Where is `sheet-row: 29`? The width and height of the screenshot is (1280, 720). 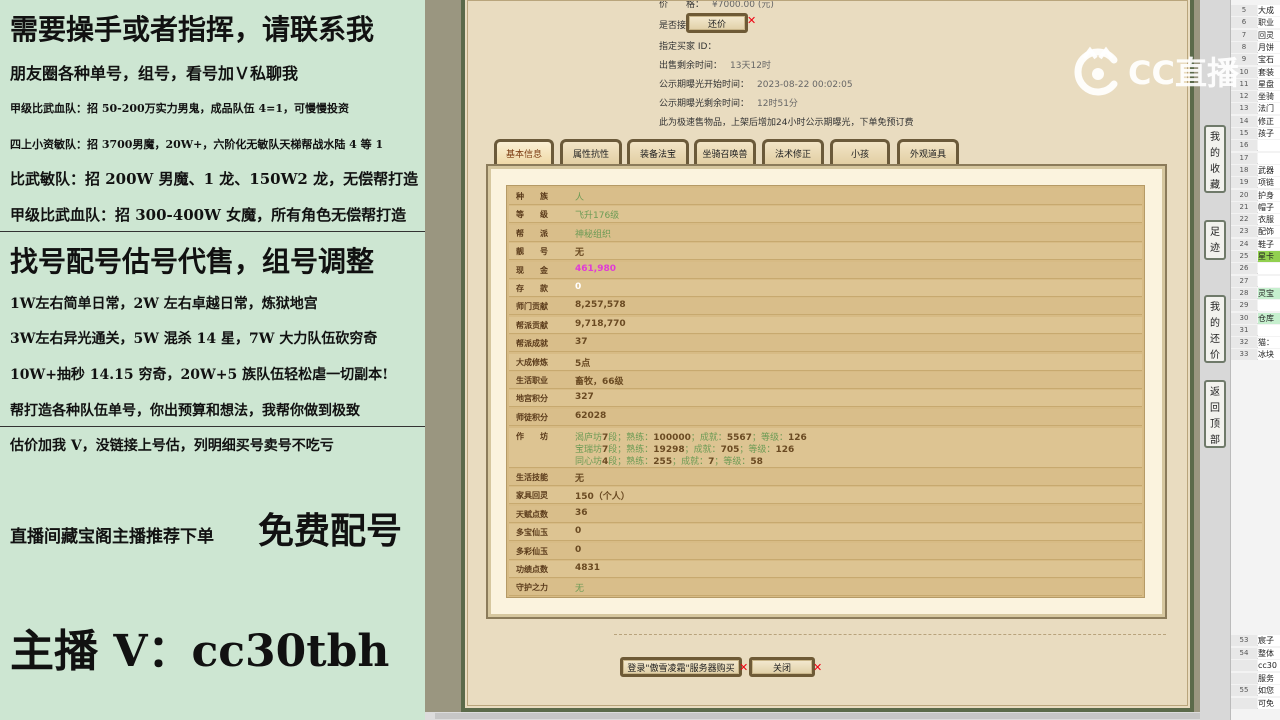
sheet-row: 29 is located at coordinates (1255, 306).